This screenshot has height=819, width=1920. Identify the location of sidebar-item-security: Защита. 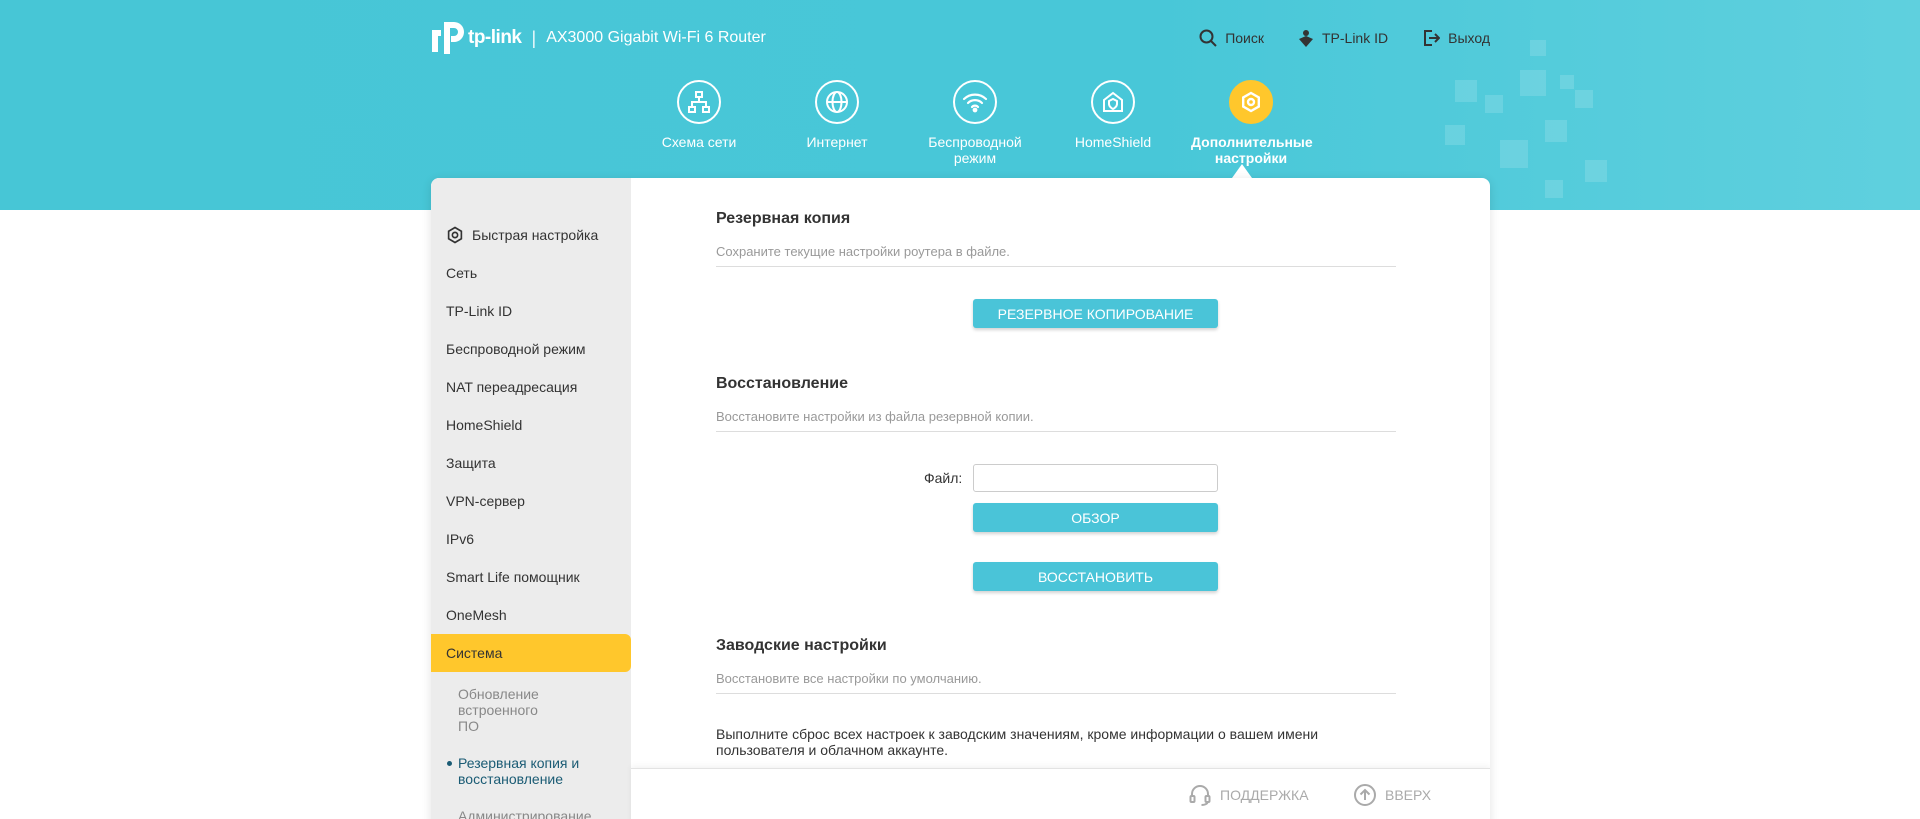
(531, 463).